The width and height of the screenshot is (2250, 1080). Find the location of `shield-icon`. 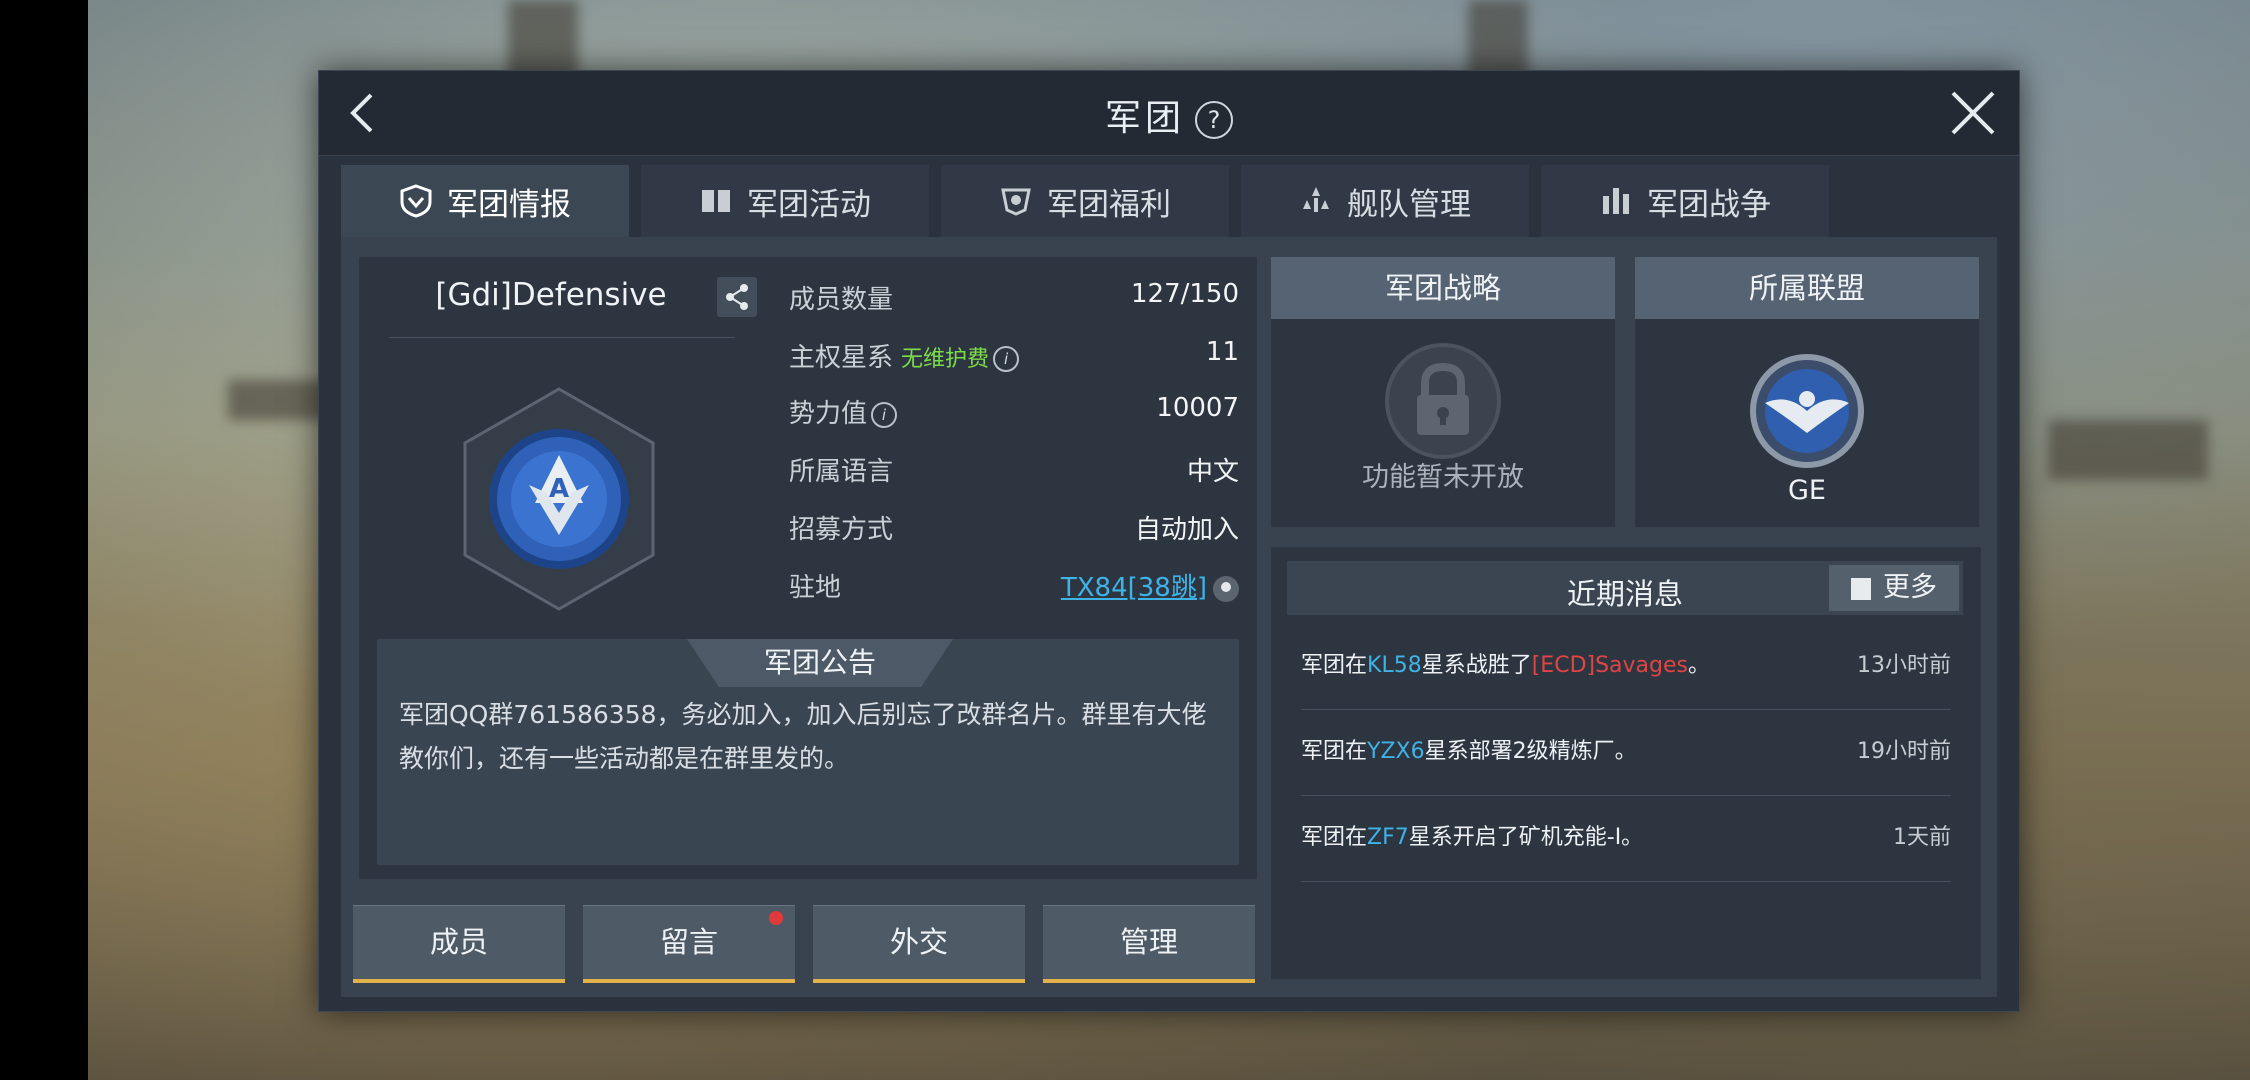

shield-icon is located at coordinates (416, 201).